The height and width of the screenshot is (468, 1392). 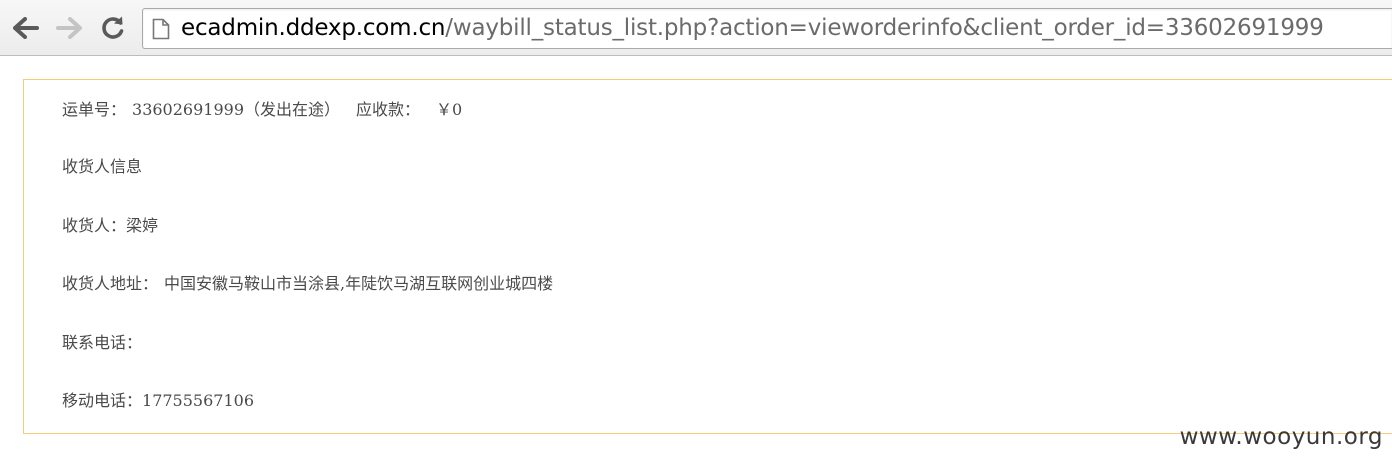 I want to click on back-button, so click(x=26, y=28).